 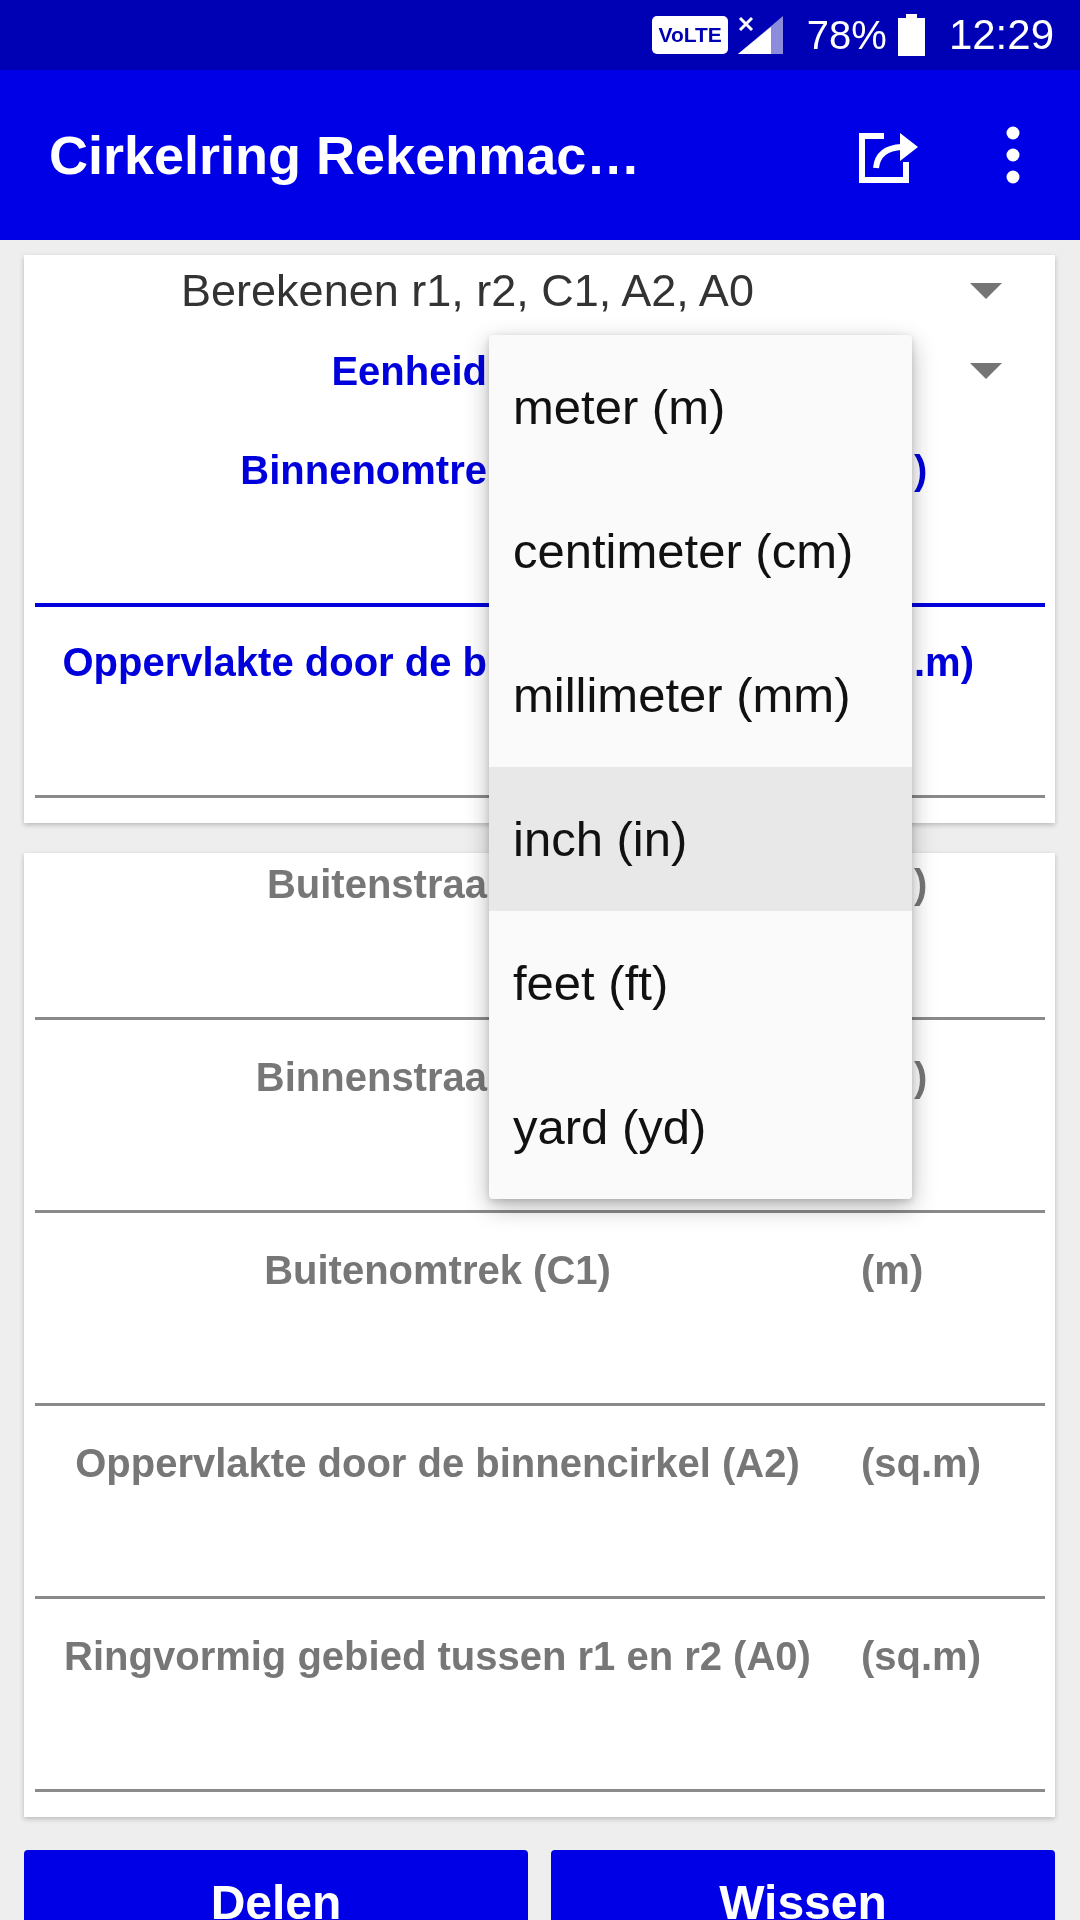 What do you see at coordinates (371, 1077) in the screenshot?
I see `field-label: Binnenstraa` at bounding box center [371, 1077].